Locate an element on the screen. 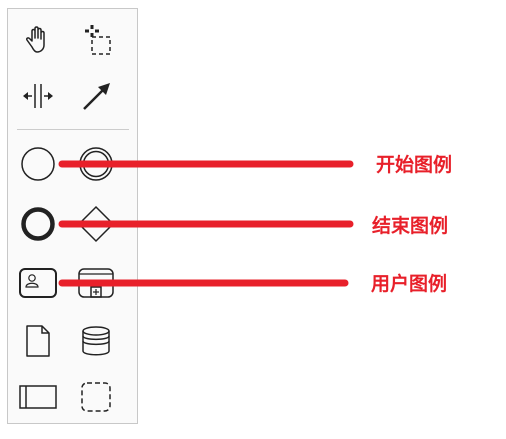 Image resolution: width=506 pixels, height=439 pixels. lasso-select-icon is located at coordinates (98, 40).